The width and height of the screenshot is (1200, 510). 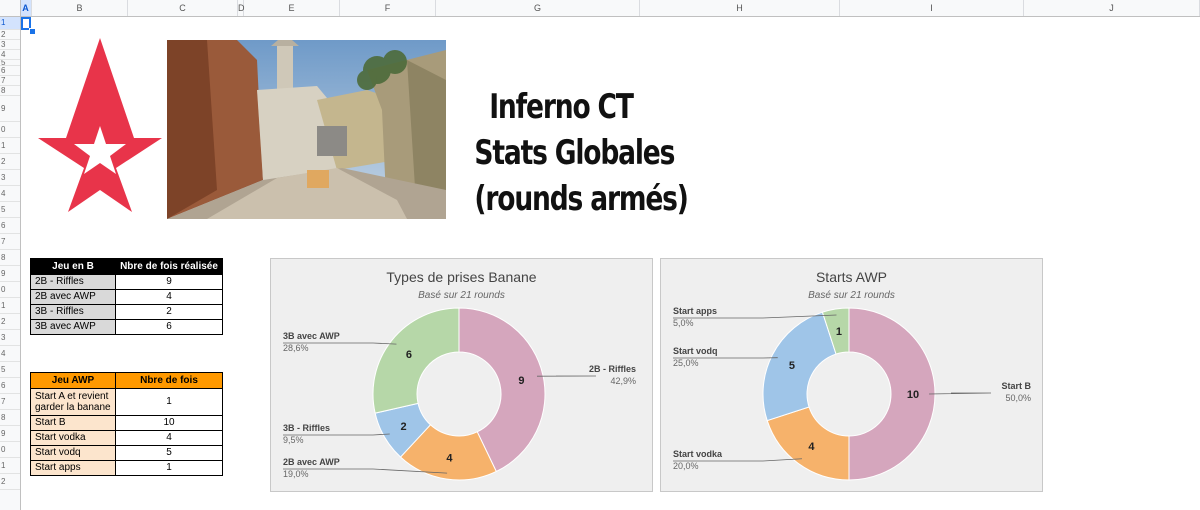 What do you see at coordinates (612, 369) in the screenshot?
I see `slice-name-label: 2B - Riffles` at bounding box center [612, 369].